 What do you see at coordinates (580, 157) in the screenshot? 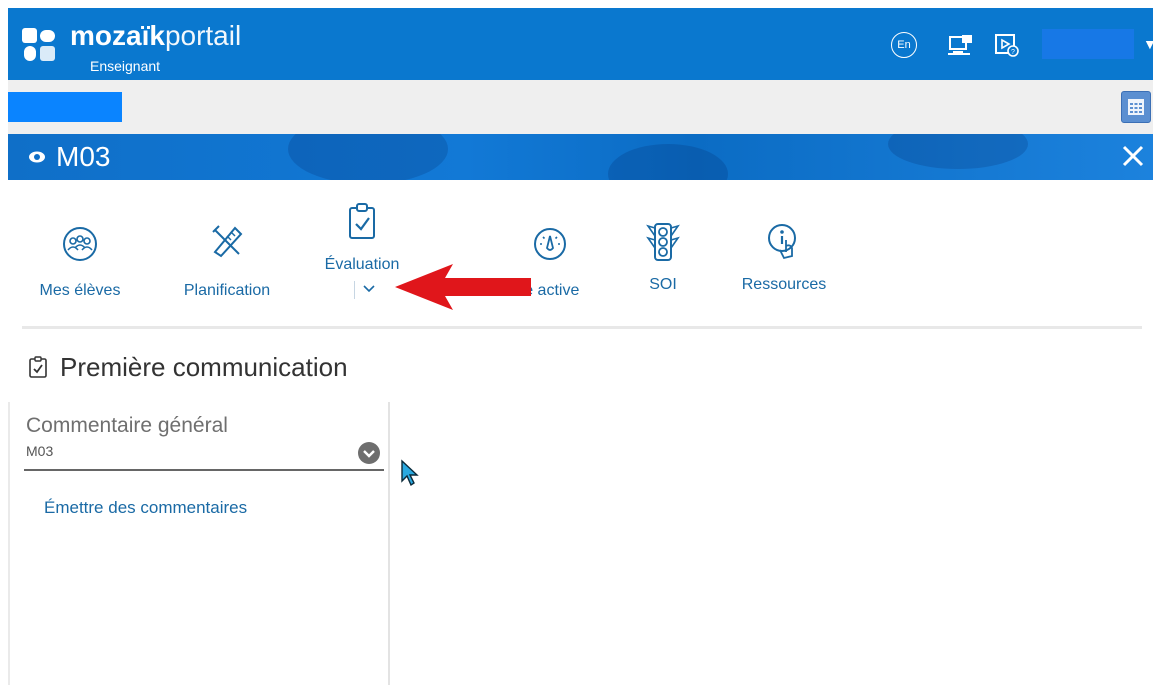
I see `course-title-band: M03` at bounding box center [580, 157].